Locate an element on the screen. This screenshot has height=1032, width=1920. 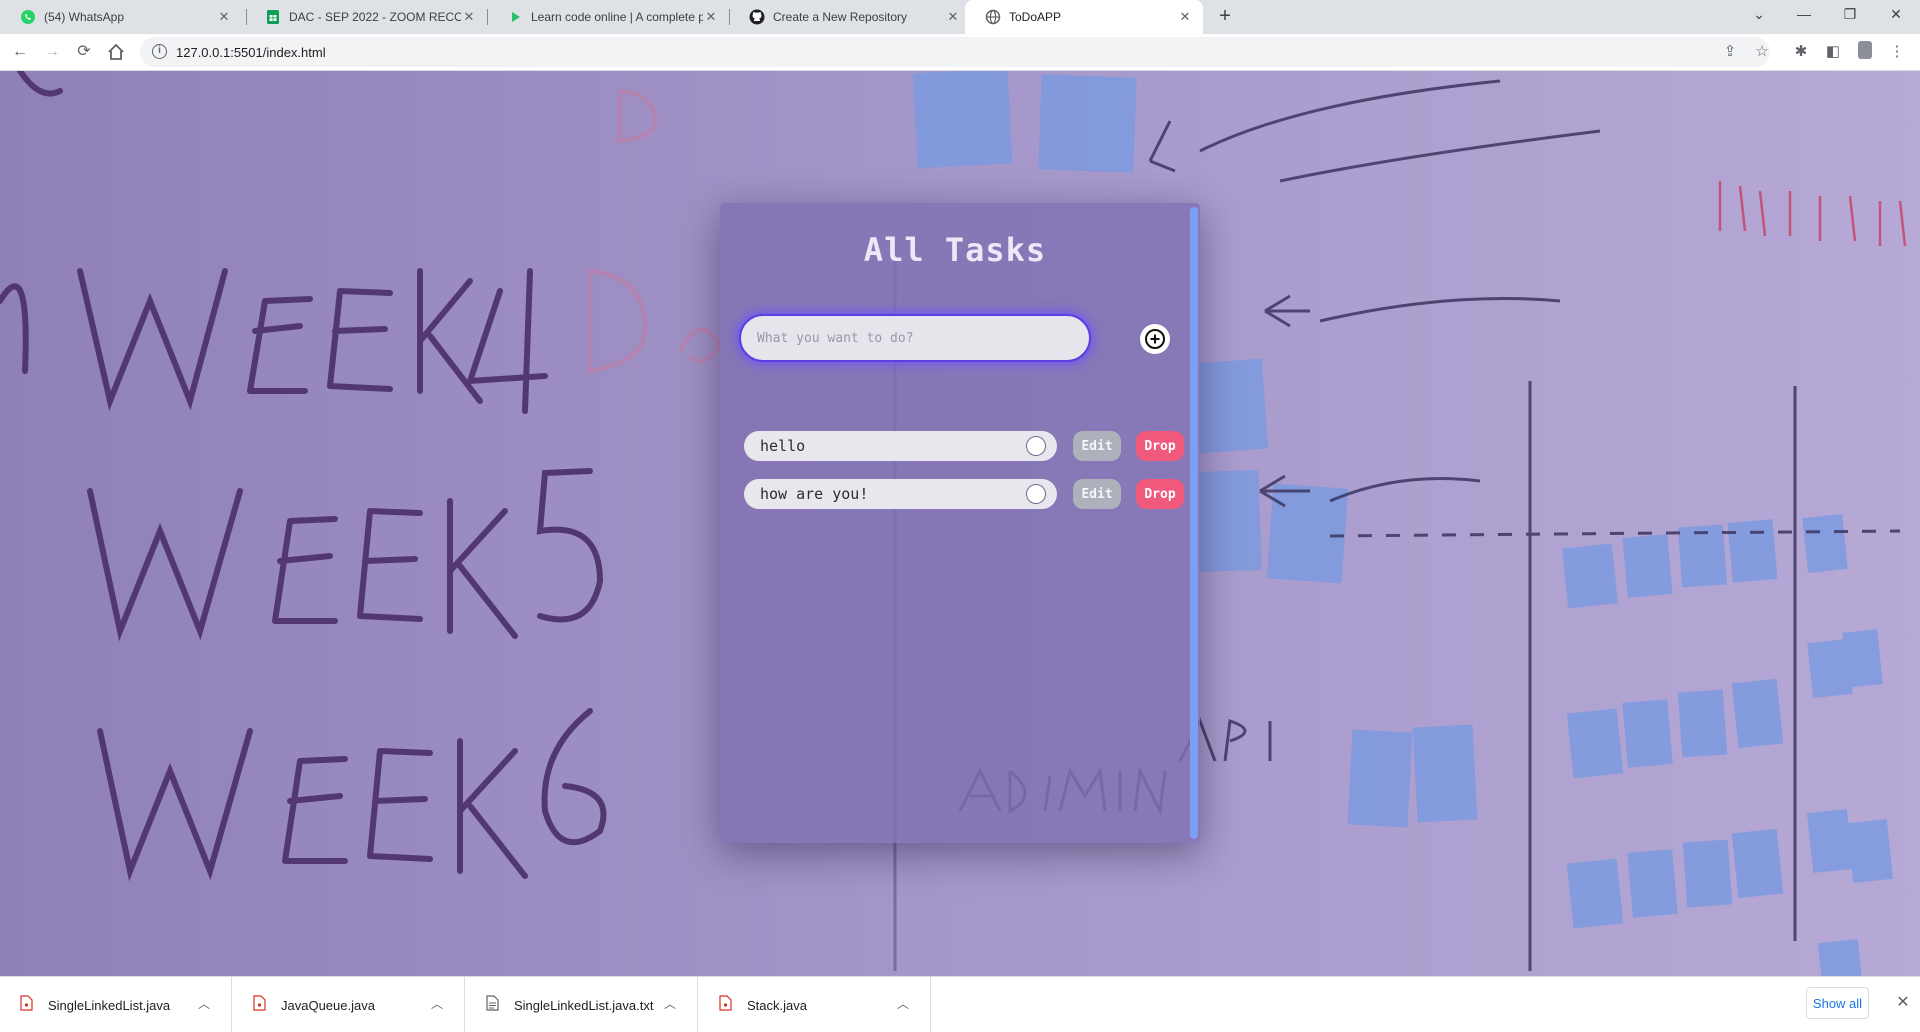
tab-github: Create a New Repository ✕ is located at coordinates (850, 17).